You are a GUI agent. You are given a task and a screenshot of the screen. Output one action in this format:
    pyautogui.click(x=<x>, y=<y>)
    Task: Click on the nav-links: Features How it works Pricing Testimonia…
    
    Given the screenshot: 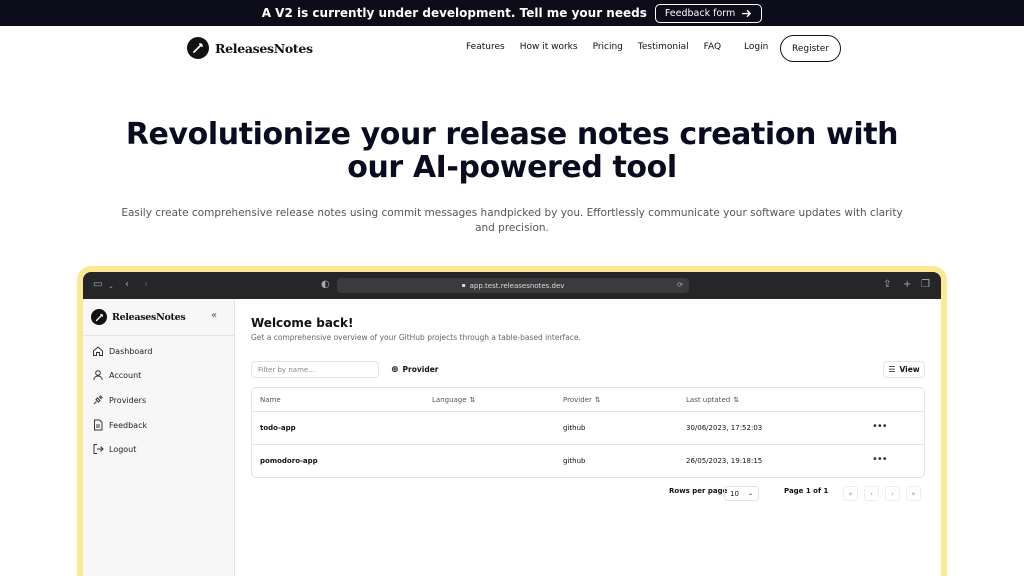 What is the action you would take?
    pyautogui.click(x=597, y=47)
    